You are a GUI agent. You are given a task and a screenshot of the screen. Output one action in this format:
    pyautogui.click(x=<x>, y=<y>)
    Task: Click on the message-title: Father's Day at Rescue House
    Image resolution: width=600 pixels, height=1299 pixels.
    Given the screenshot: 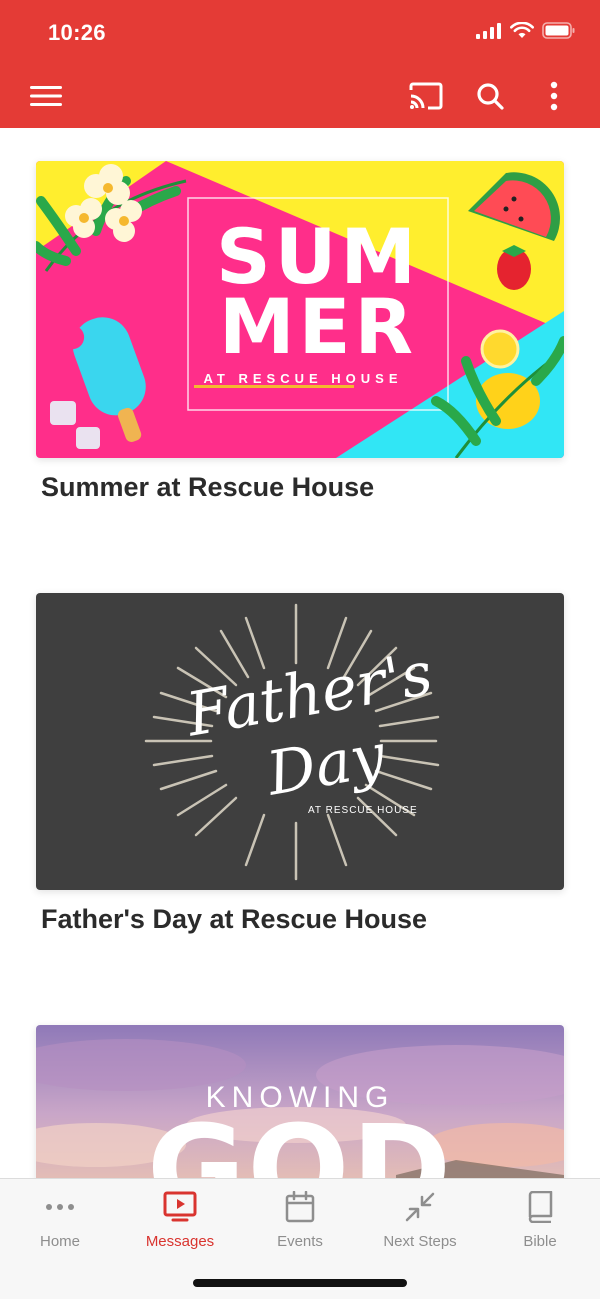 What is the action you would take?
    pyautogui.click(x=302, y=919)
    